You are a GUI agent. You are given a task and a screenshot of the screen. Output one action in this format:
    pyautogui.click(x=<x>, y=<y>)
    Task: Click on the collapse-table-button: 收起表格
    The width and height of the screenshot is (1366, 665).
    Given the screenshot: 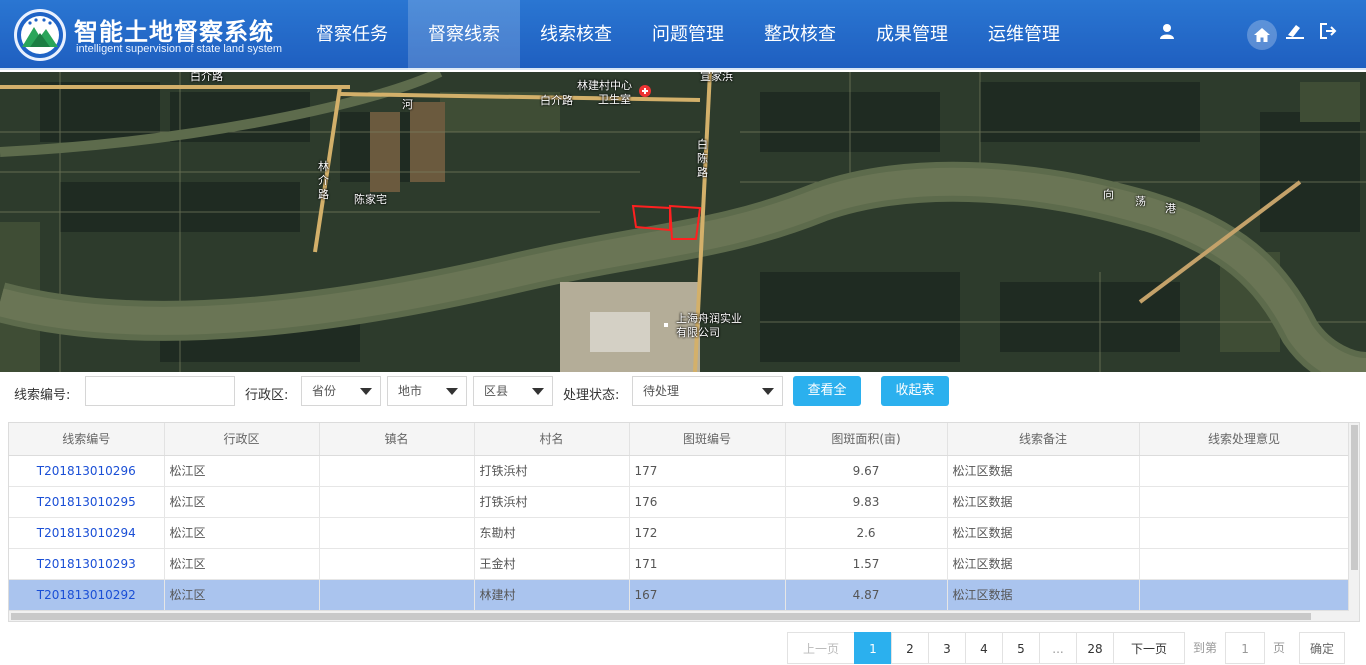 What is the action you would take?
    pyautogui.click(x=915, y=402)
    